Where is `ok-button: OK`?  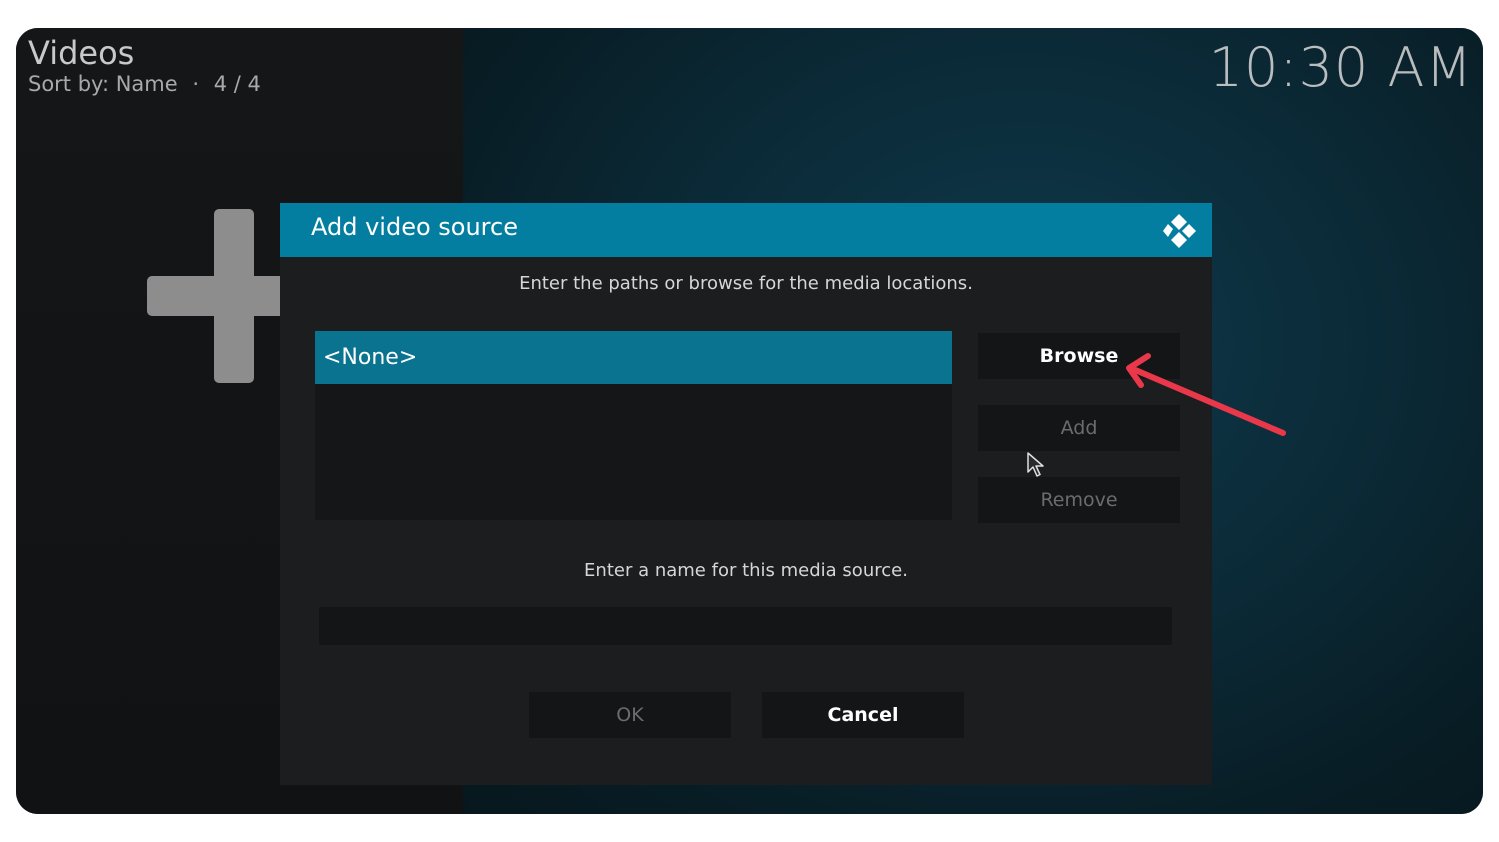 ok-button: OK is located at coordinates (630, 715).